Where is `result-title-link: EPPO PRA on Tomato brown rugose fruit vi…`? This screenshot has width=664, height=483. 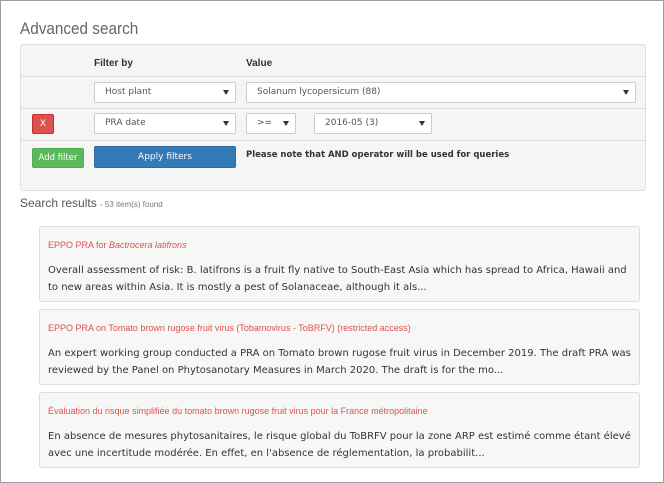
result-title-link: EPPO PRA on Tomato brown rugose fruit vi… is located at coordinates (229, 328).